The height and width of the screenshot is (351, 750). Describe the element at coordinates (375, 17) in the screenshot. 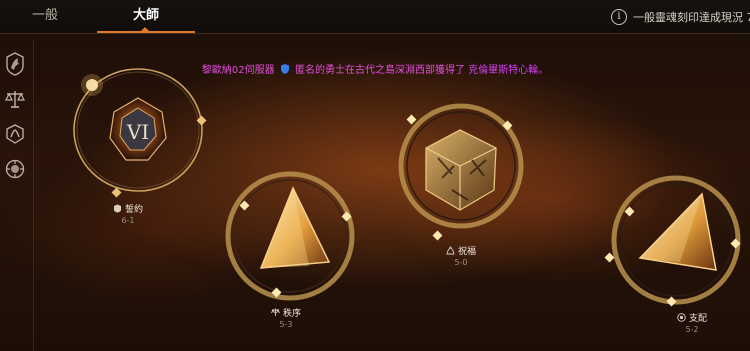

I see `top-bar: 一般 大師 i 一般靈魂刻印達成現況 7/10` at that location.